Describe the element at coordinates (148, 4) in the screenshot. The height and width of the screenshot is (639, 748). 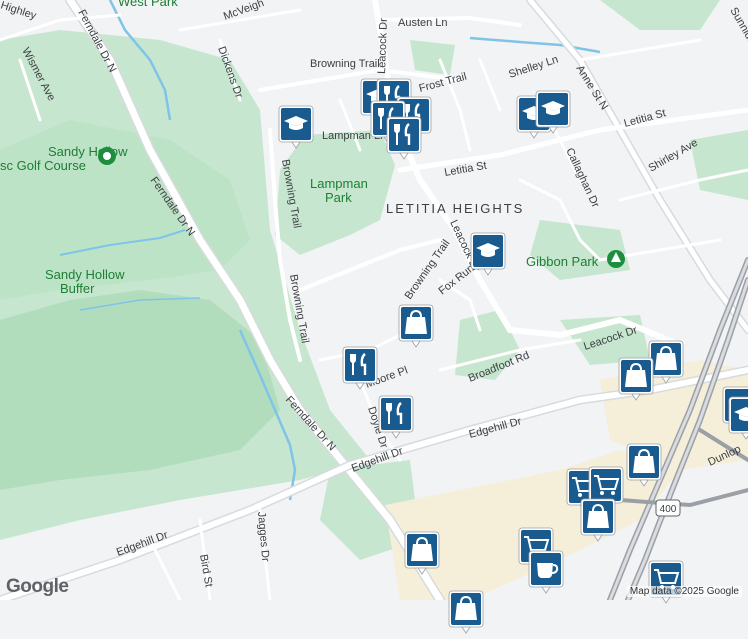
I see `label-west-park: West Park` at that location.